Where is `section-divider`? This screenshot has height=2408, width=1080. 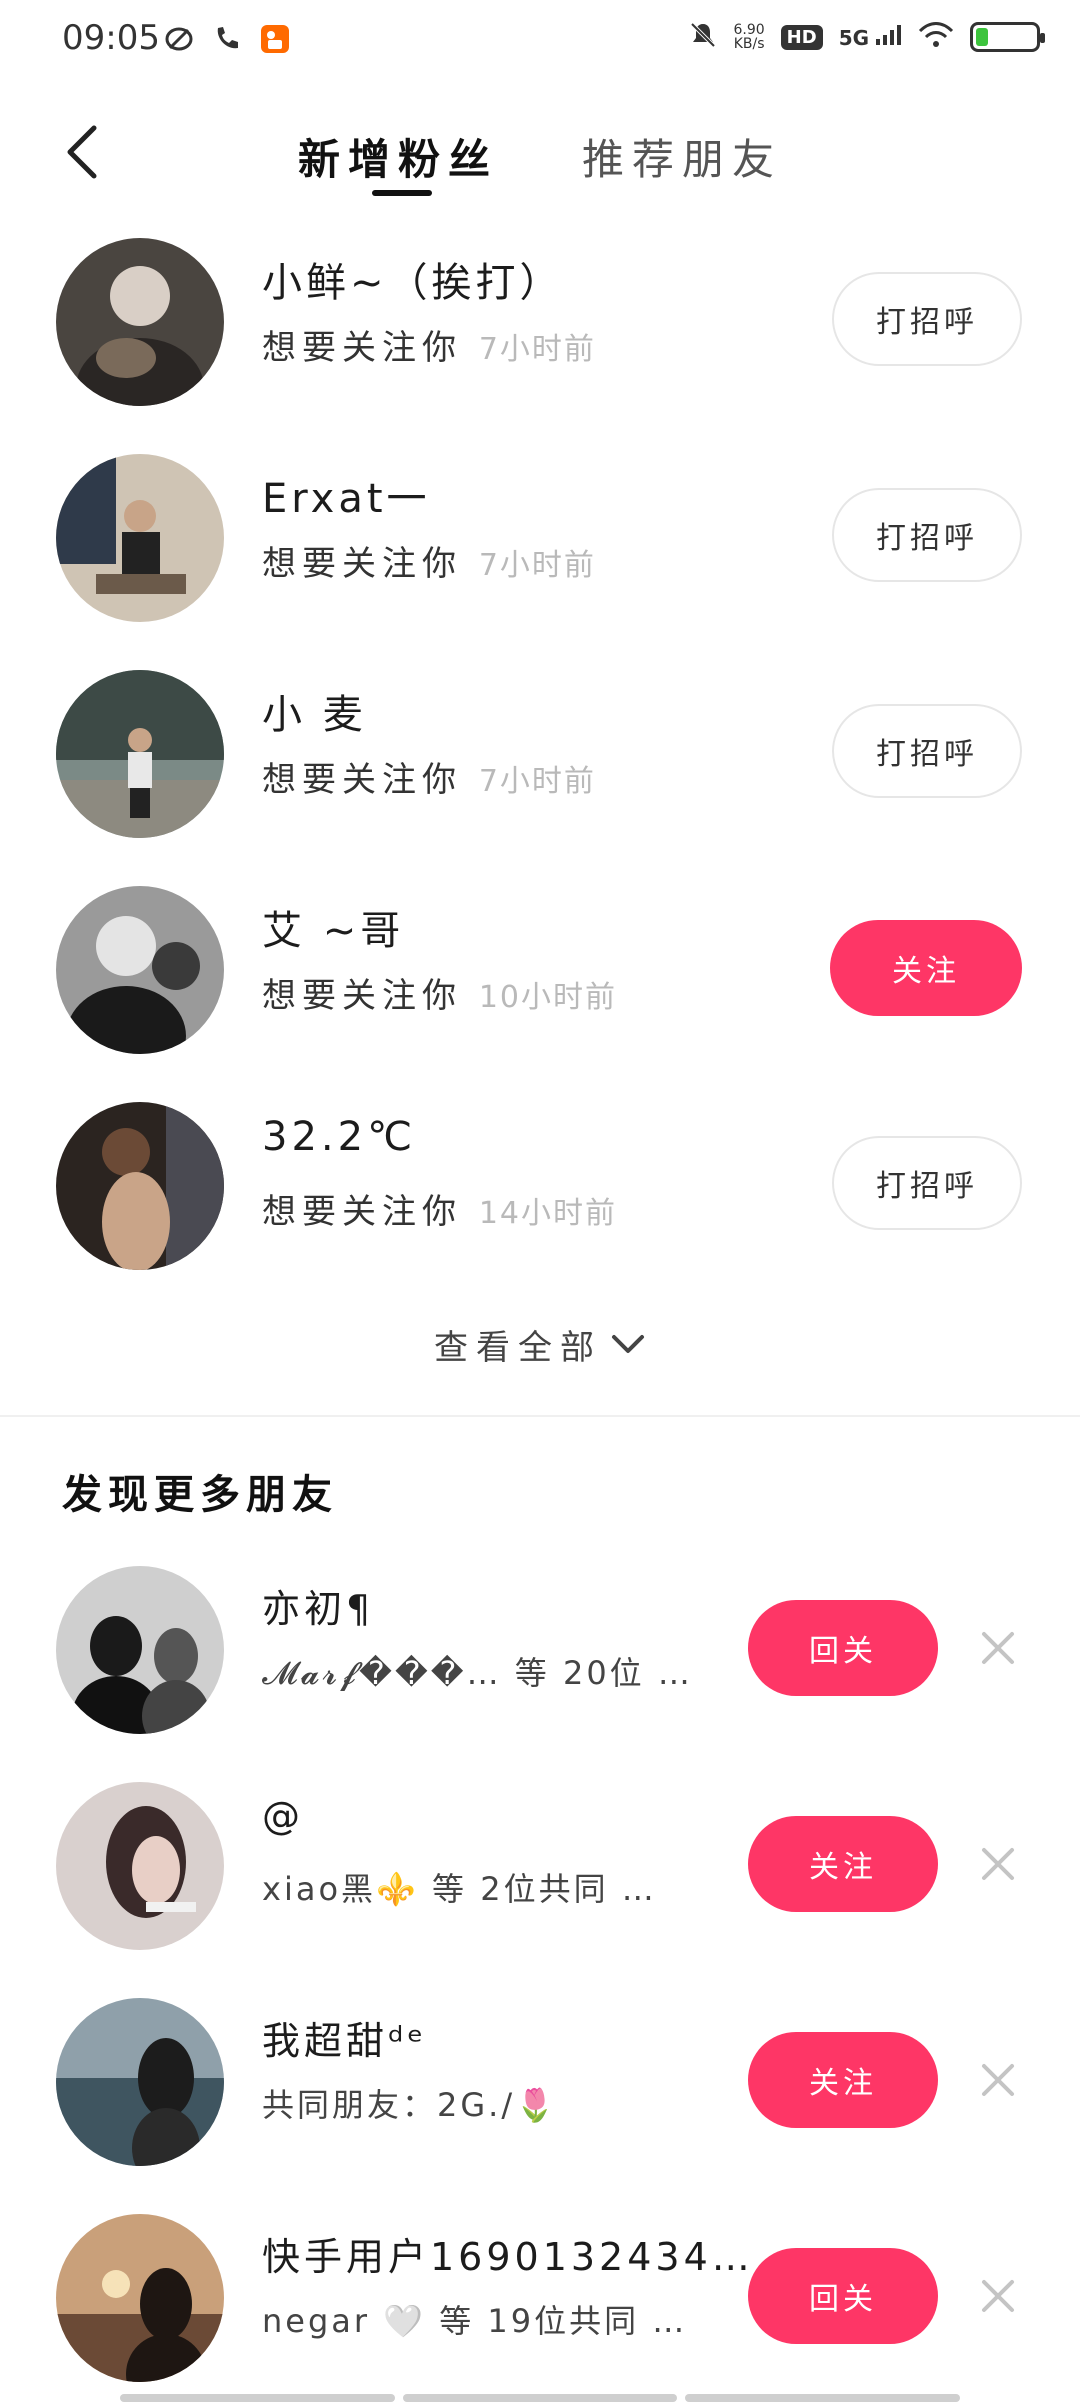
section-divider is located at coordinates (540, 1416).